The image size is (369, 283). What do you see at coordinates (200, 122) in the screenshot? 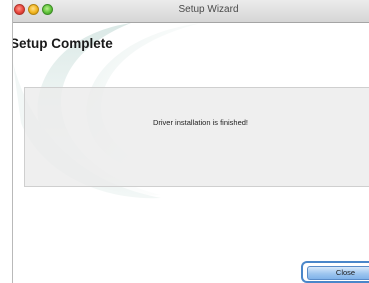
I see `status-message: Driver installation is finished!` at bounding box center [200, 122].